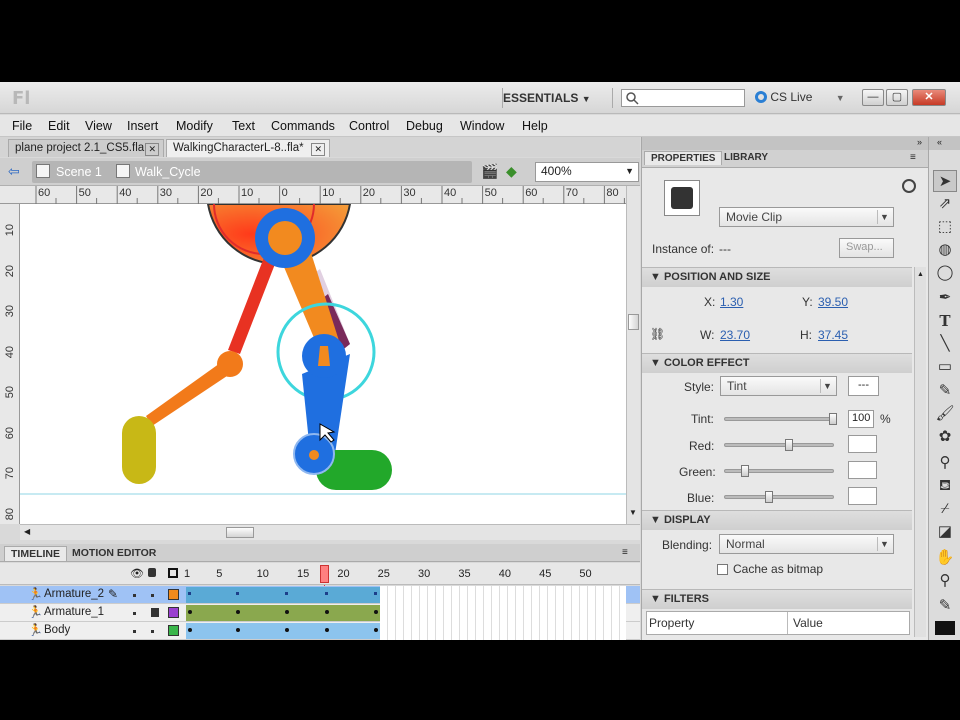 The width and height of the screenshot is (960, 720). Describe the element at coordinates (330, 532) in the screenshot. I see `horizontal-scrollbar: ◀` at that location.